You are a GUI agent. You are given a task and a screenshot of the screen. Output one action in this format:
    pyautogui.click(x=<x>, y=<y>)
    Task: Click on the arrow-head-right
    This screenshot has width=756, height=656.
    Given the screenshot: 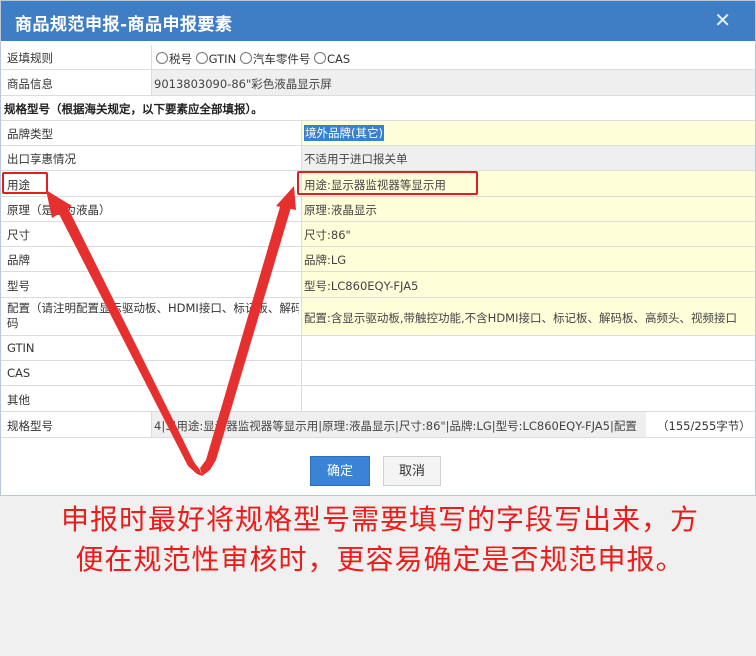 What is the action you would take?
    pyautogui.click(x=286, y=198)
    